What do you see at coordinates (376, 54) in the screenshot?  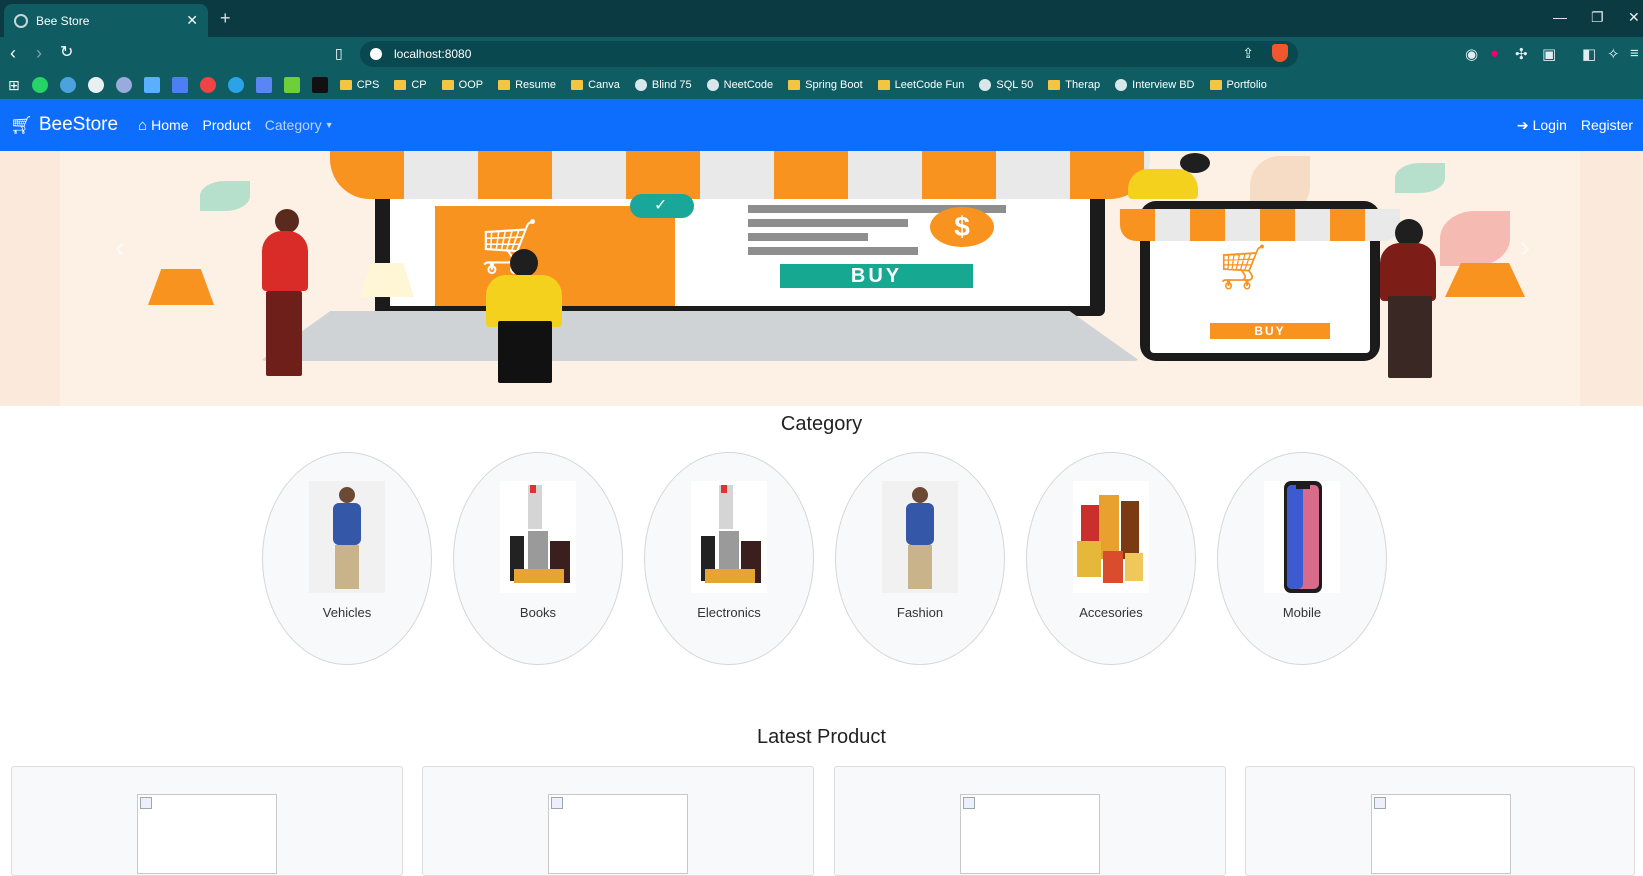 I see `site-info-icon` at bounding box center [376, 54].